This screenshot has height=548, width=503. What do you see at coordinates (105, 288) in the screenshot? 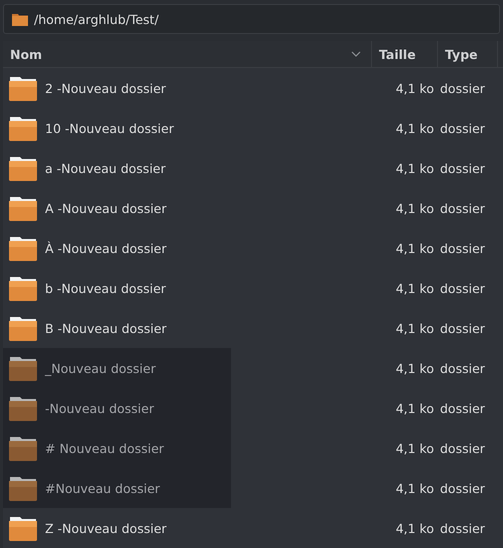
I see `file-name: b -Nouveau dossier` at bounding box center [105, 288].